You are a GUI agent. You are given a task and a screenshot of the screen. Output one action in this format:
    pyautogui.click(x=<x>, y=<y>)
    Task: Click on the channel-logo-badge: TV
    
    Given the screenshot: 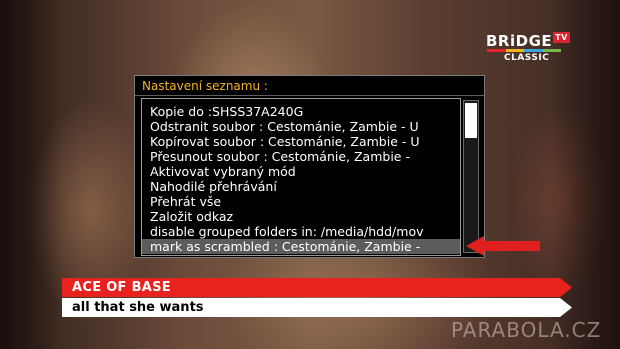 What is the action you would take?
    pyautogui.click(x=561, y=37)
    